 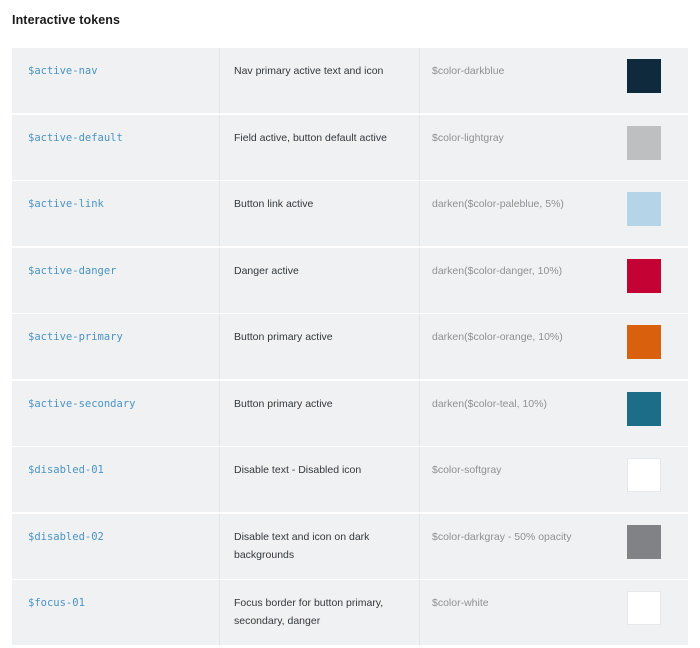 I want to click on token-description: Button link active, so click(x=274, y=204).